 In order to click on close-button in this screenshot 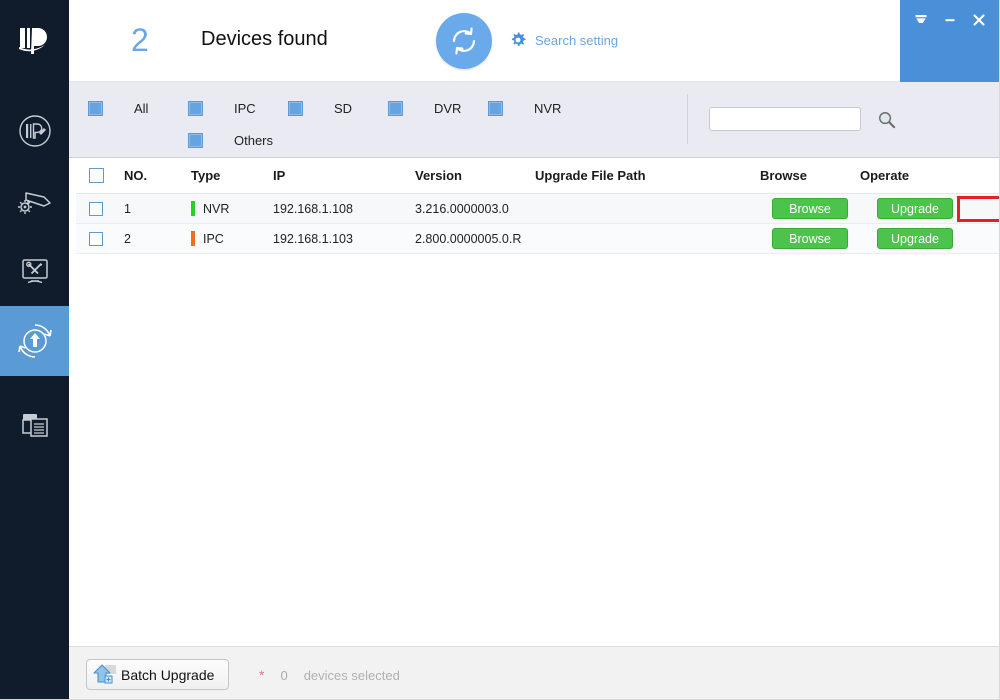, I will do `click(979, 20)`.